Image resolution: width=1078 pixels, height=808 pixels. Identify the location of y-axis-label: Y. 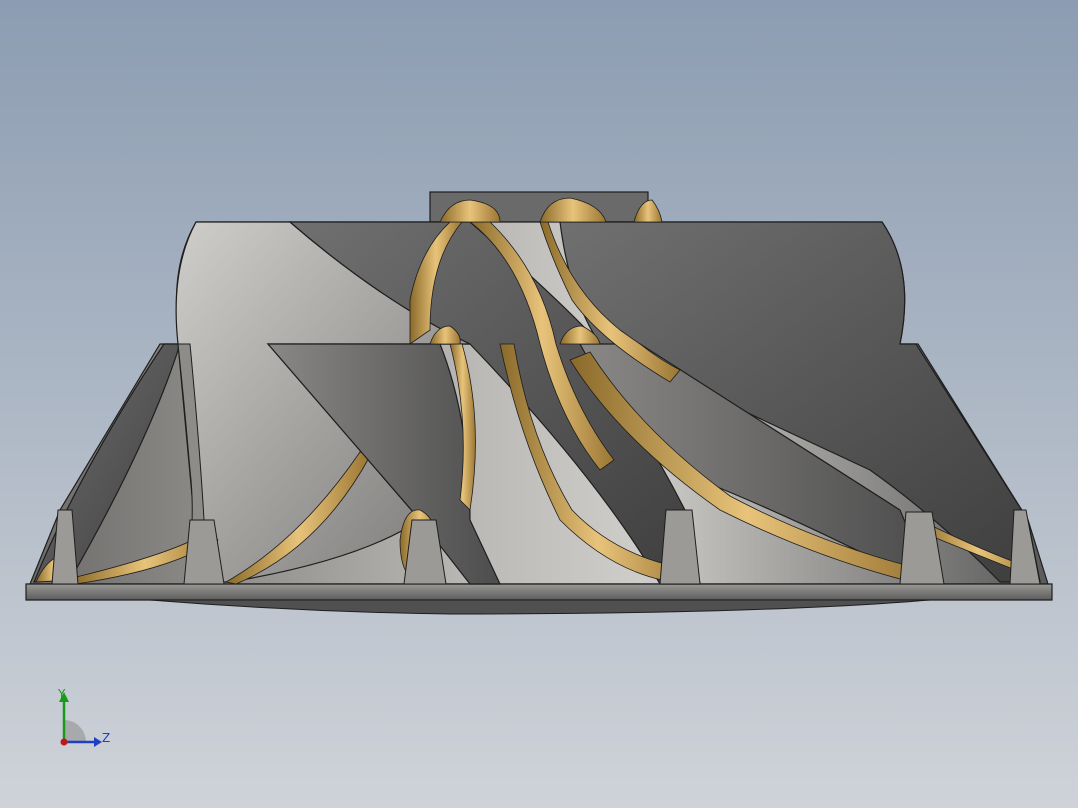
(62, 694).